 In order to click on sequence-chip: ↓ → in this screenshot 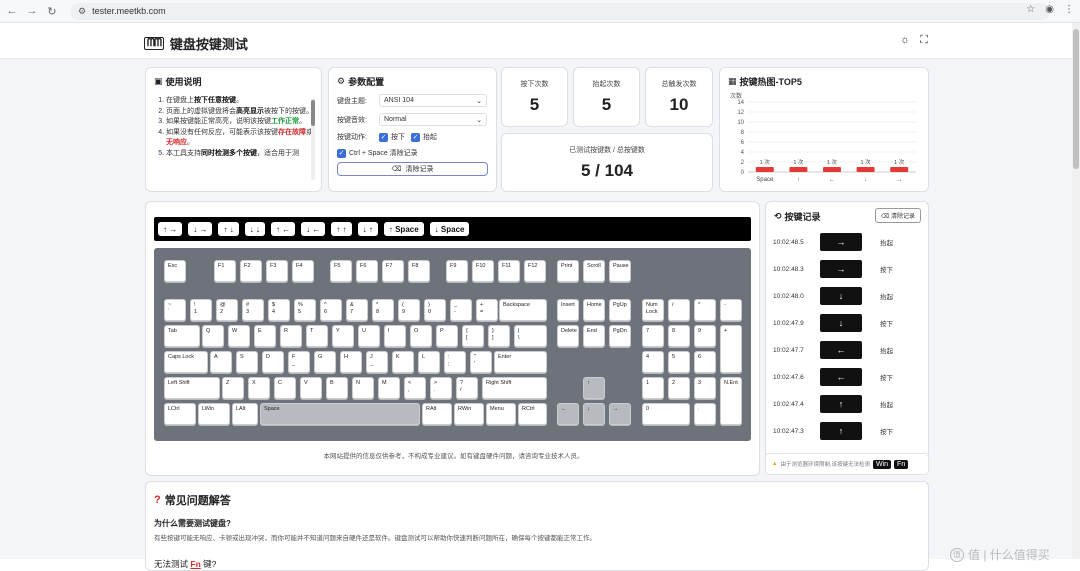, I will do `click(200, 229)`.